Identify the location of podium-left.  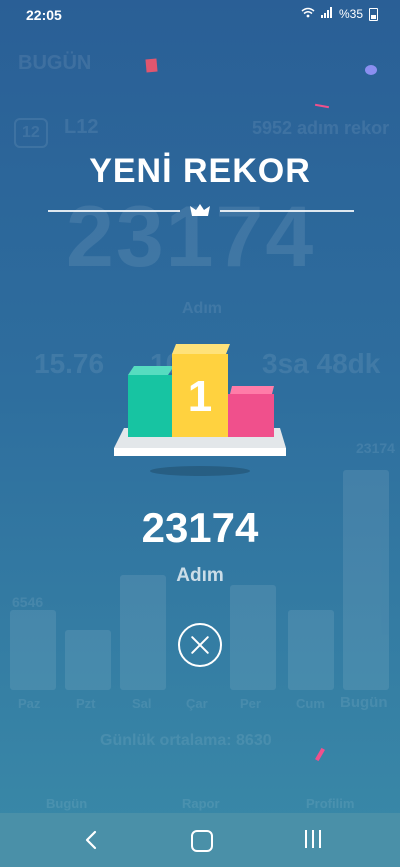
(151, 406).